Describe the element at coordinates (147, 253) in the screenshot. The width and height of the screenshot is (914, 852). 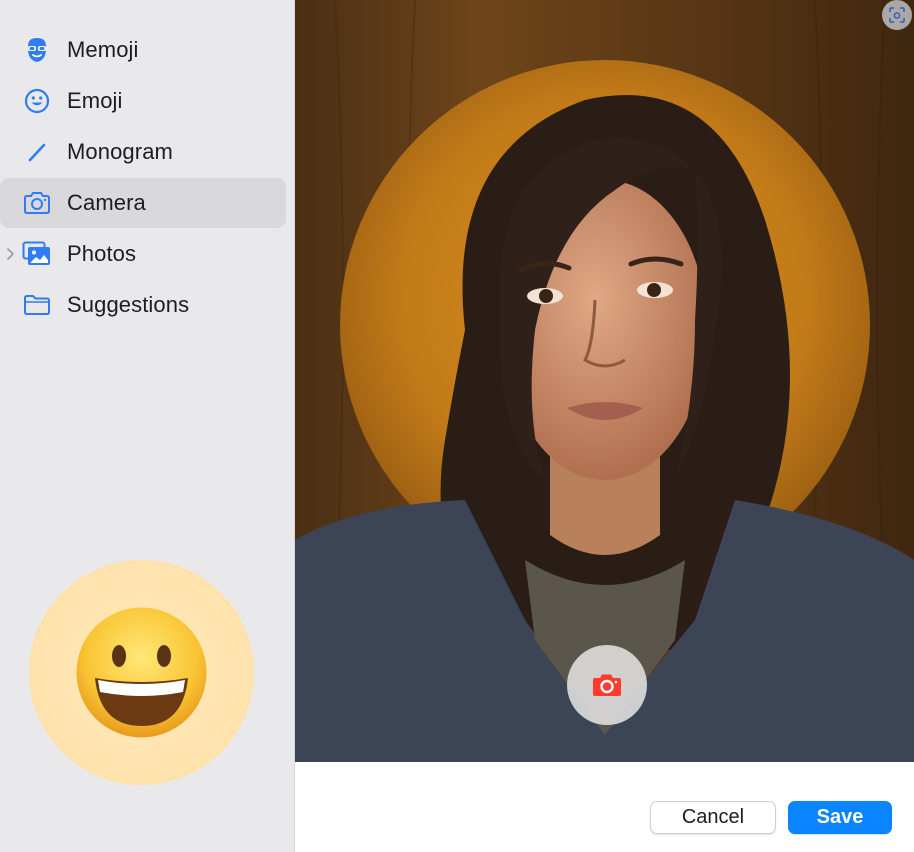
I see `sidebar-item-photos: Photos` at that location.